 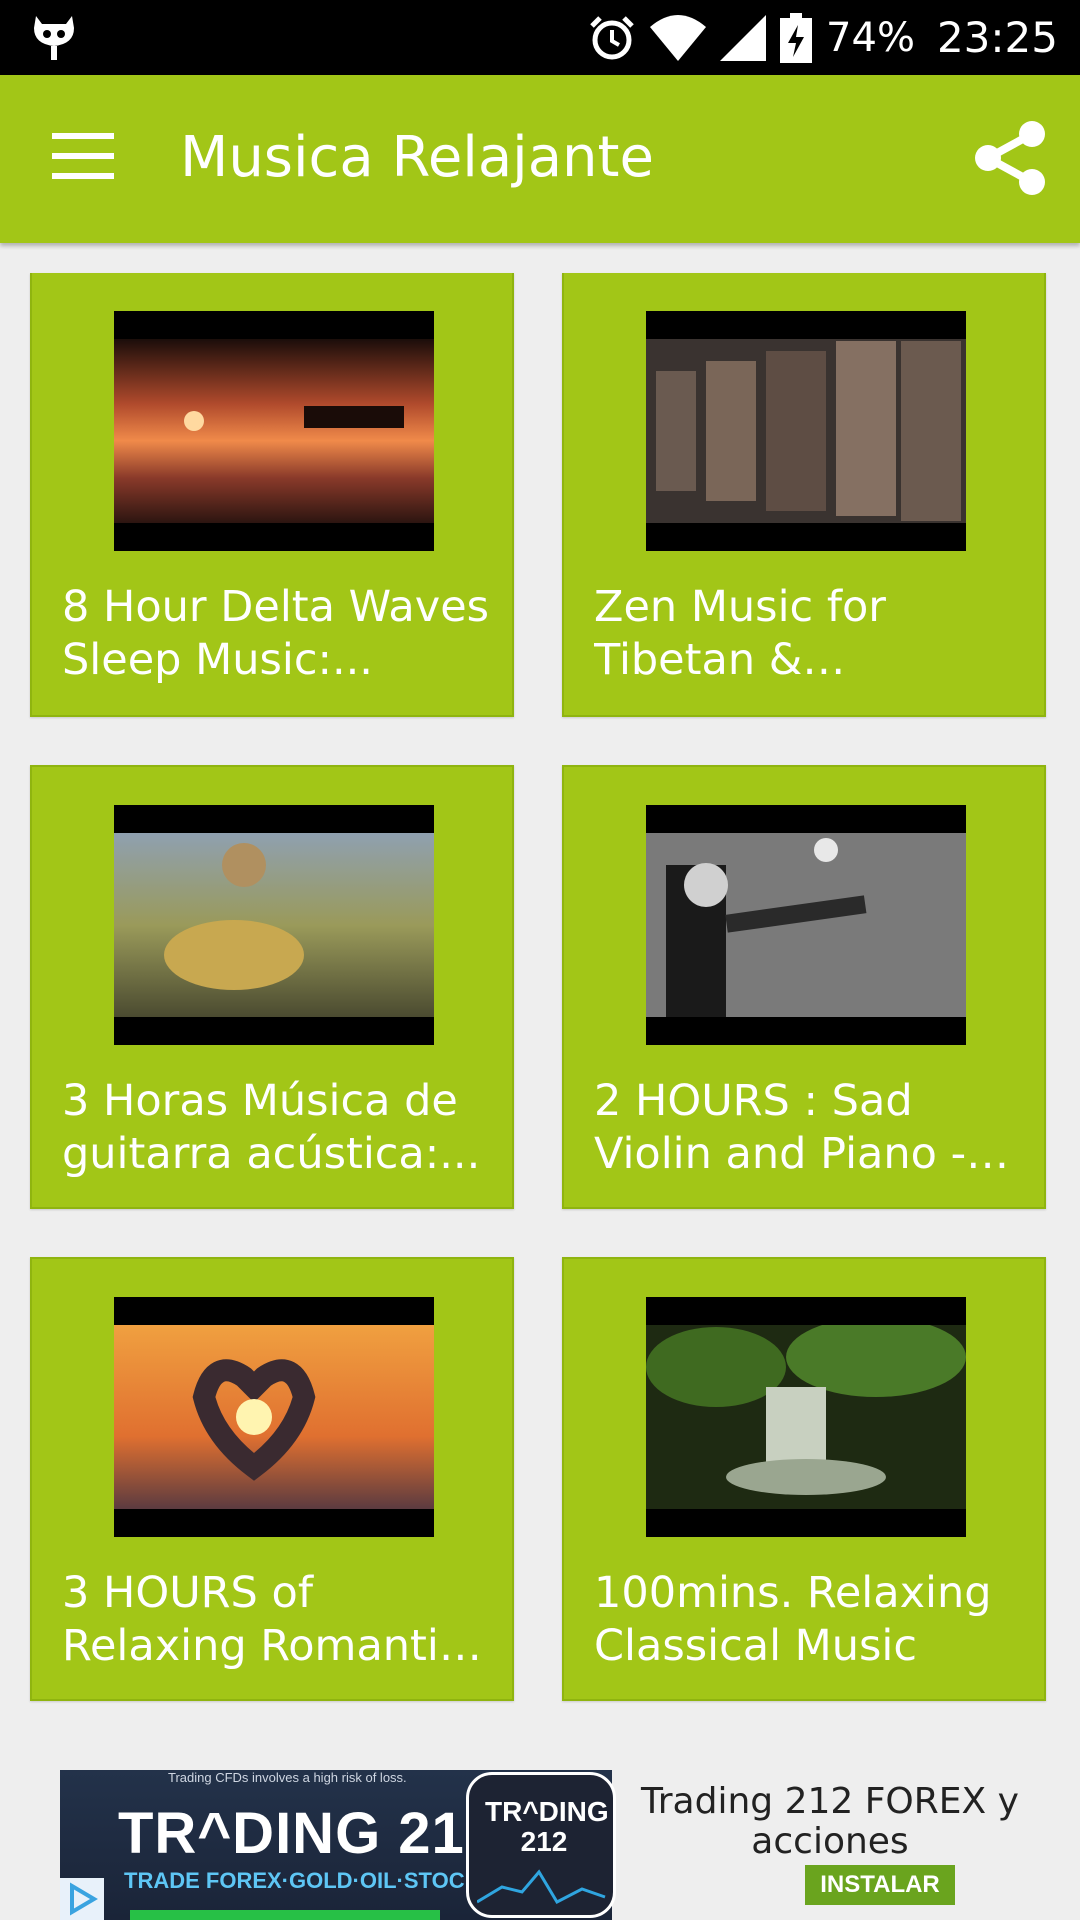 I want to click on violinist-thumbnail, so click(x=806, y=925).